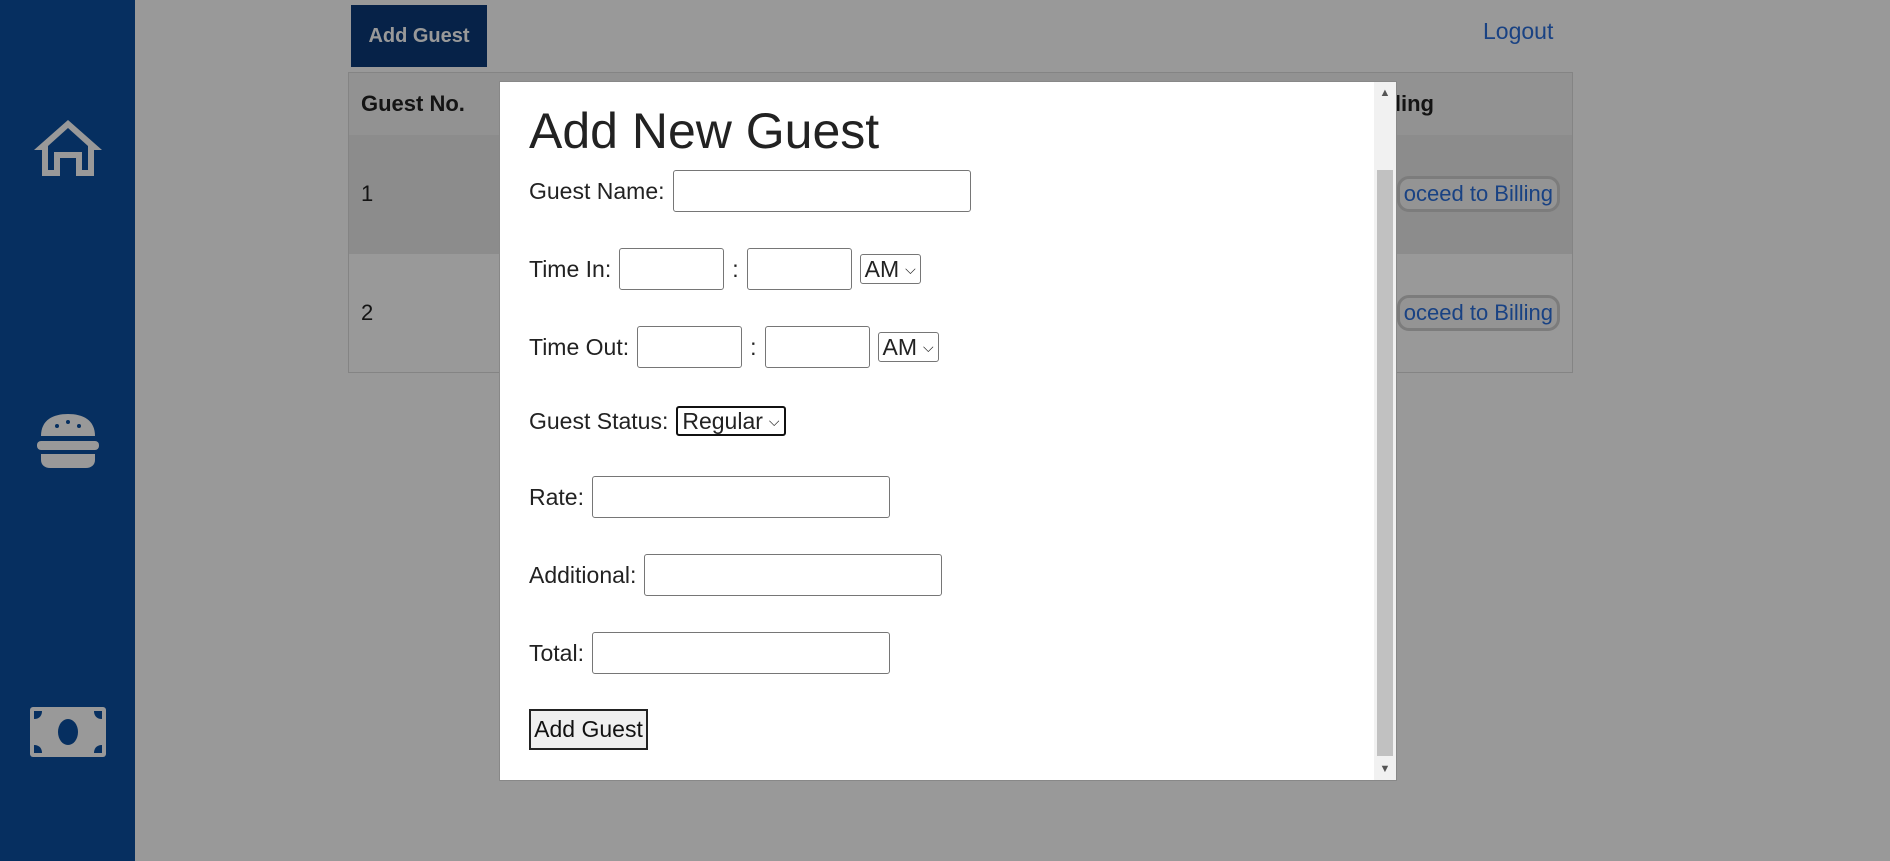  What do you see at coordinates (704, 131) in the screenshot?
I see `modal-title: Add New Guest` at bounding box center [704, 131].